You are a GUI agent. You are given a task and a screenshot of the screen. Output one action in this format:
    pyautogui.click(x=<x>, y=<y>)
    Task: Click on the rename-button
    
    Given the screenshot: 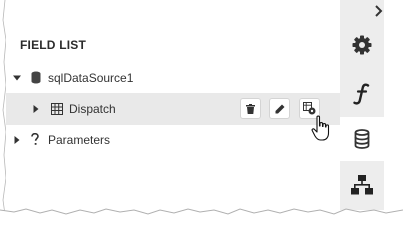 What is the action you would take?
    pyautogui.click(x=279, y=108)
    